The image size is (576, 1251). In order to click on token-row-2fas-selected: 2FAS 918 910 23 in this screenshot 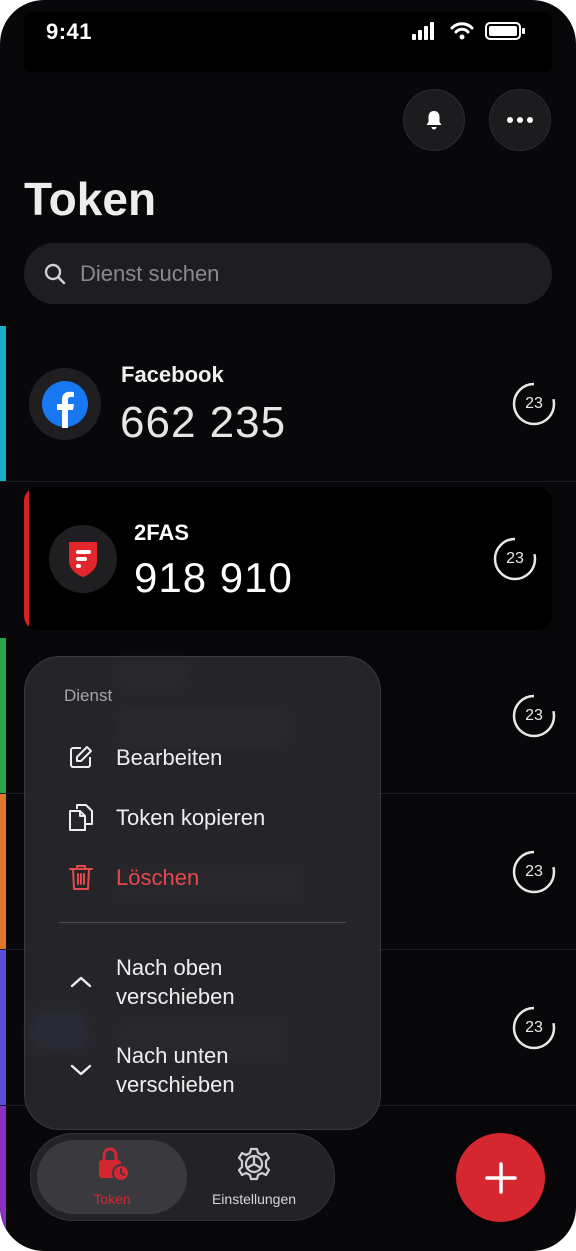, I will do `click(288, 558)`.